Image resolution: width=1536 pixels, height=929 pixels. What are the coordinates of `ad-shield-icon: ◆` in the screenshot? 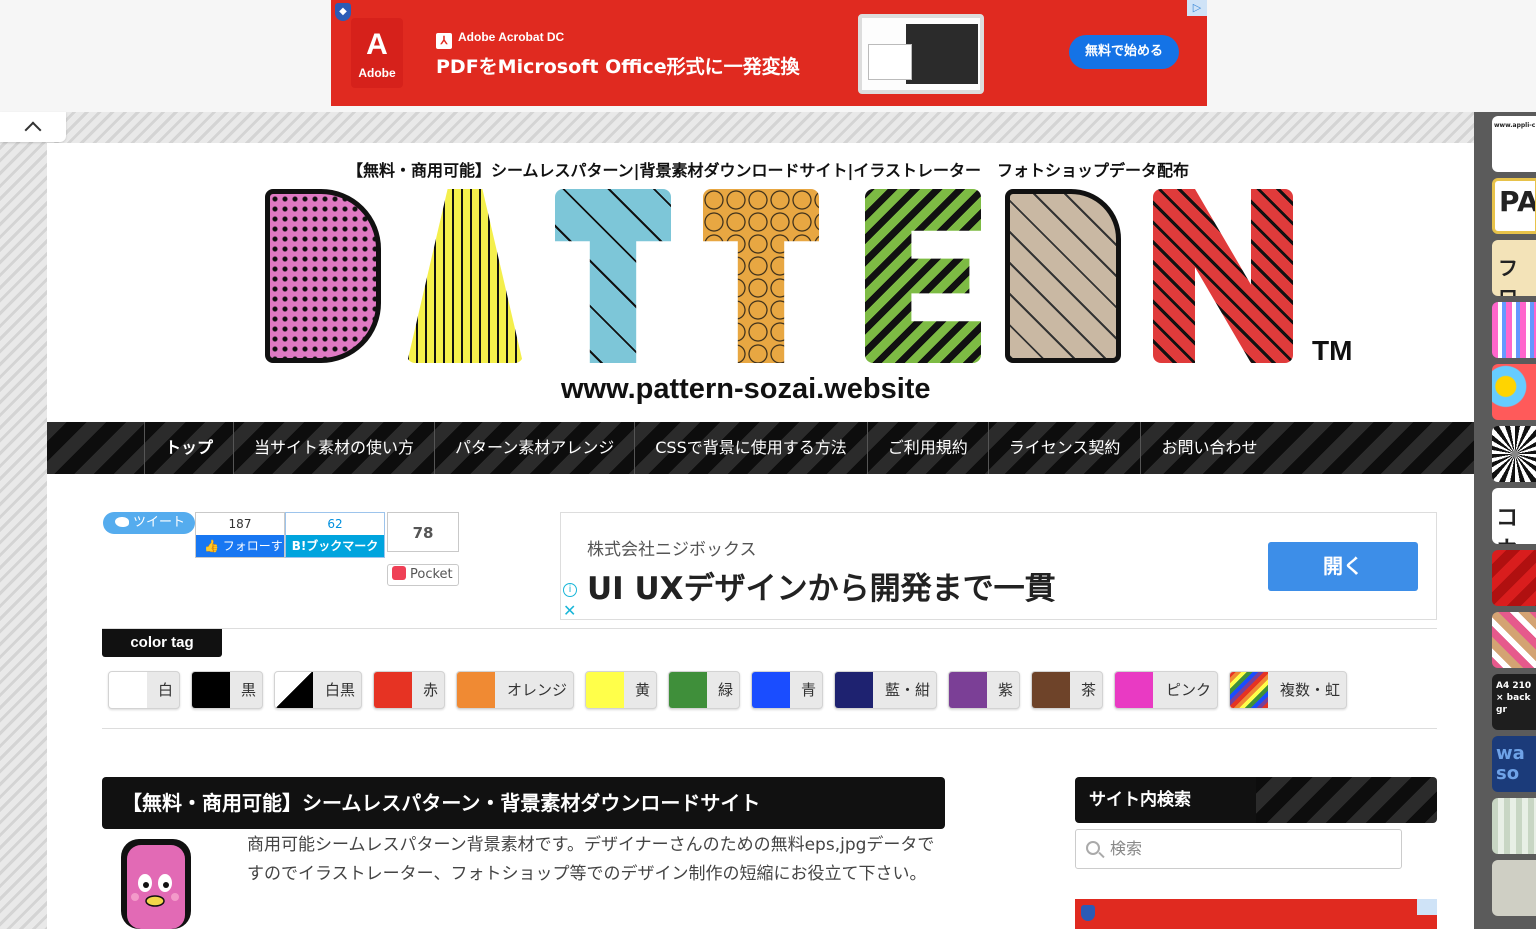 It's located at (343, 12).